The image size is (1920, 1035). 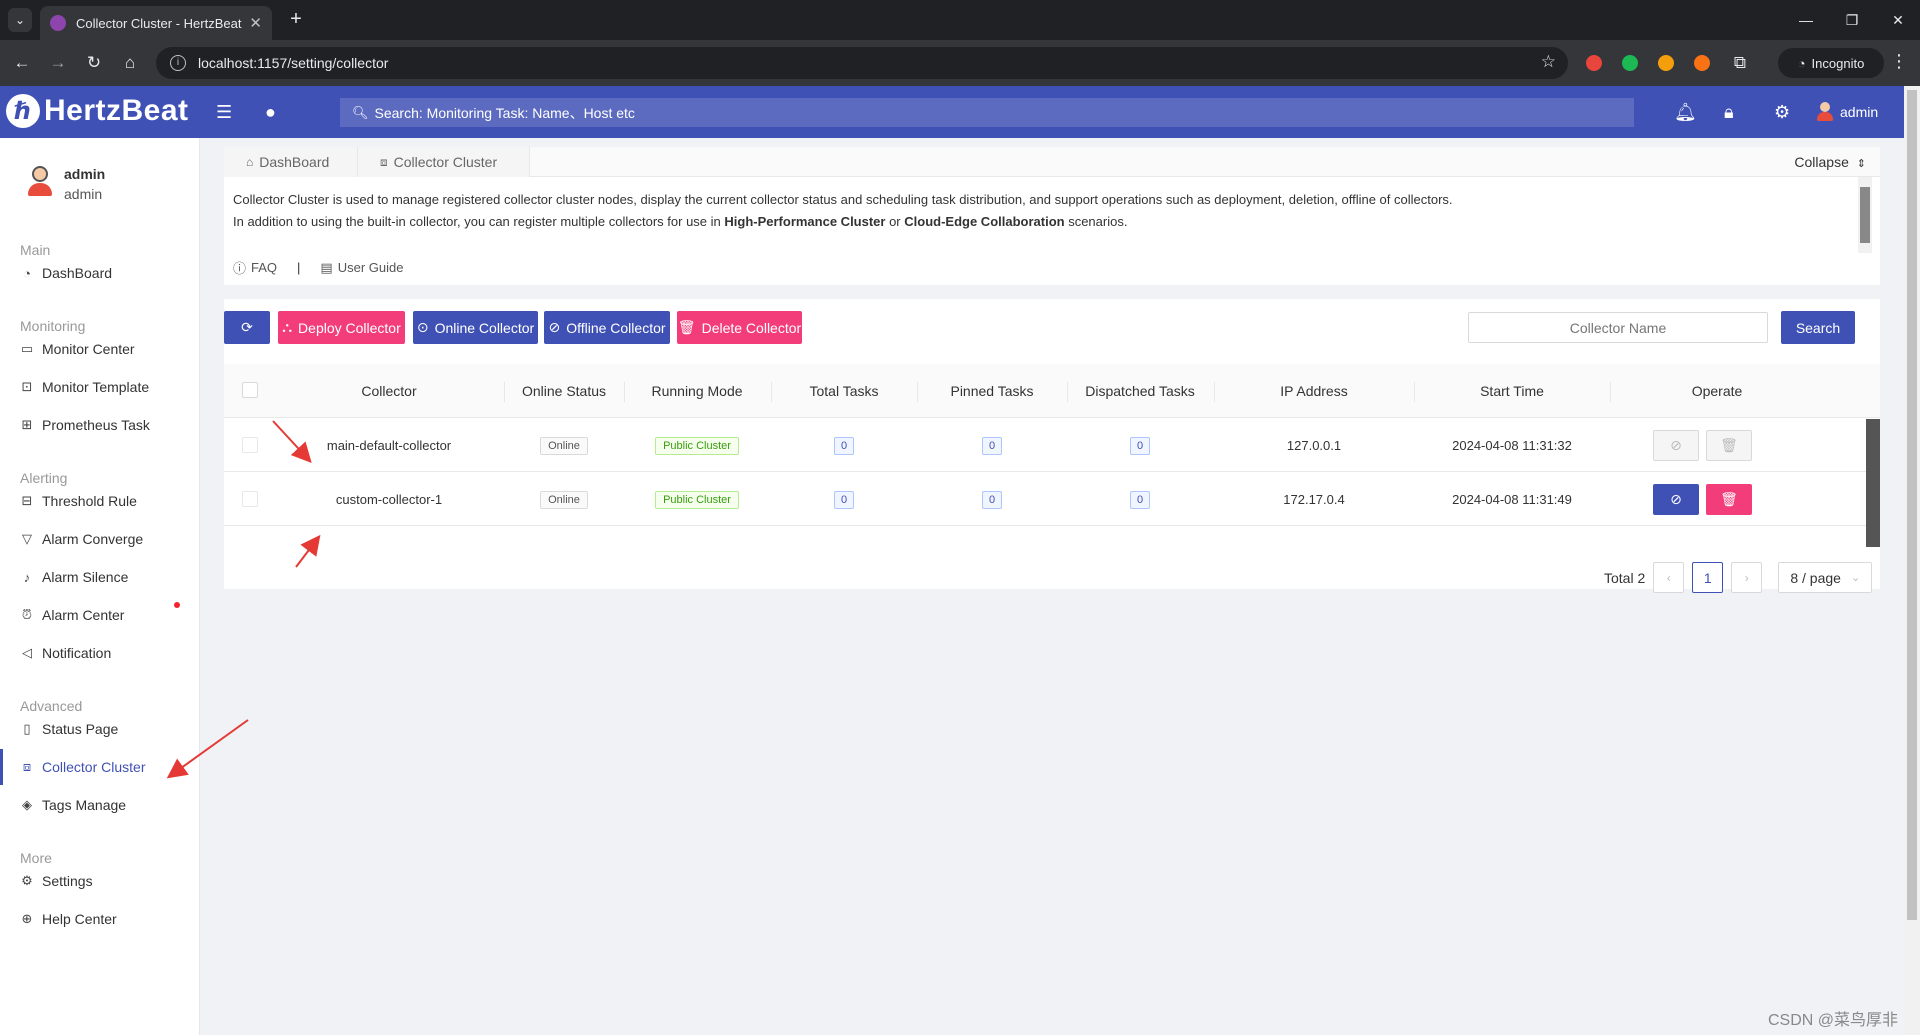 What do you see at coordinates (607, 327) in the screenshot?
I see `offline-collector-button: ⊘ Offline Collector` at bounding box center [607, 327].